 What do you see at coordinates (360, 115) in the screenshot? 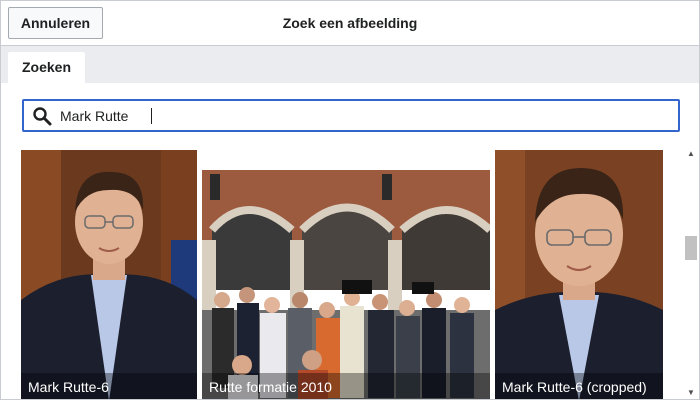
I see `search-input` at bounding box center [360, 115].